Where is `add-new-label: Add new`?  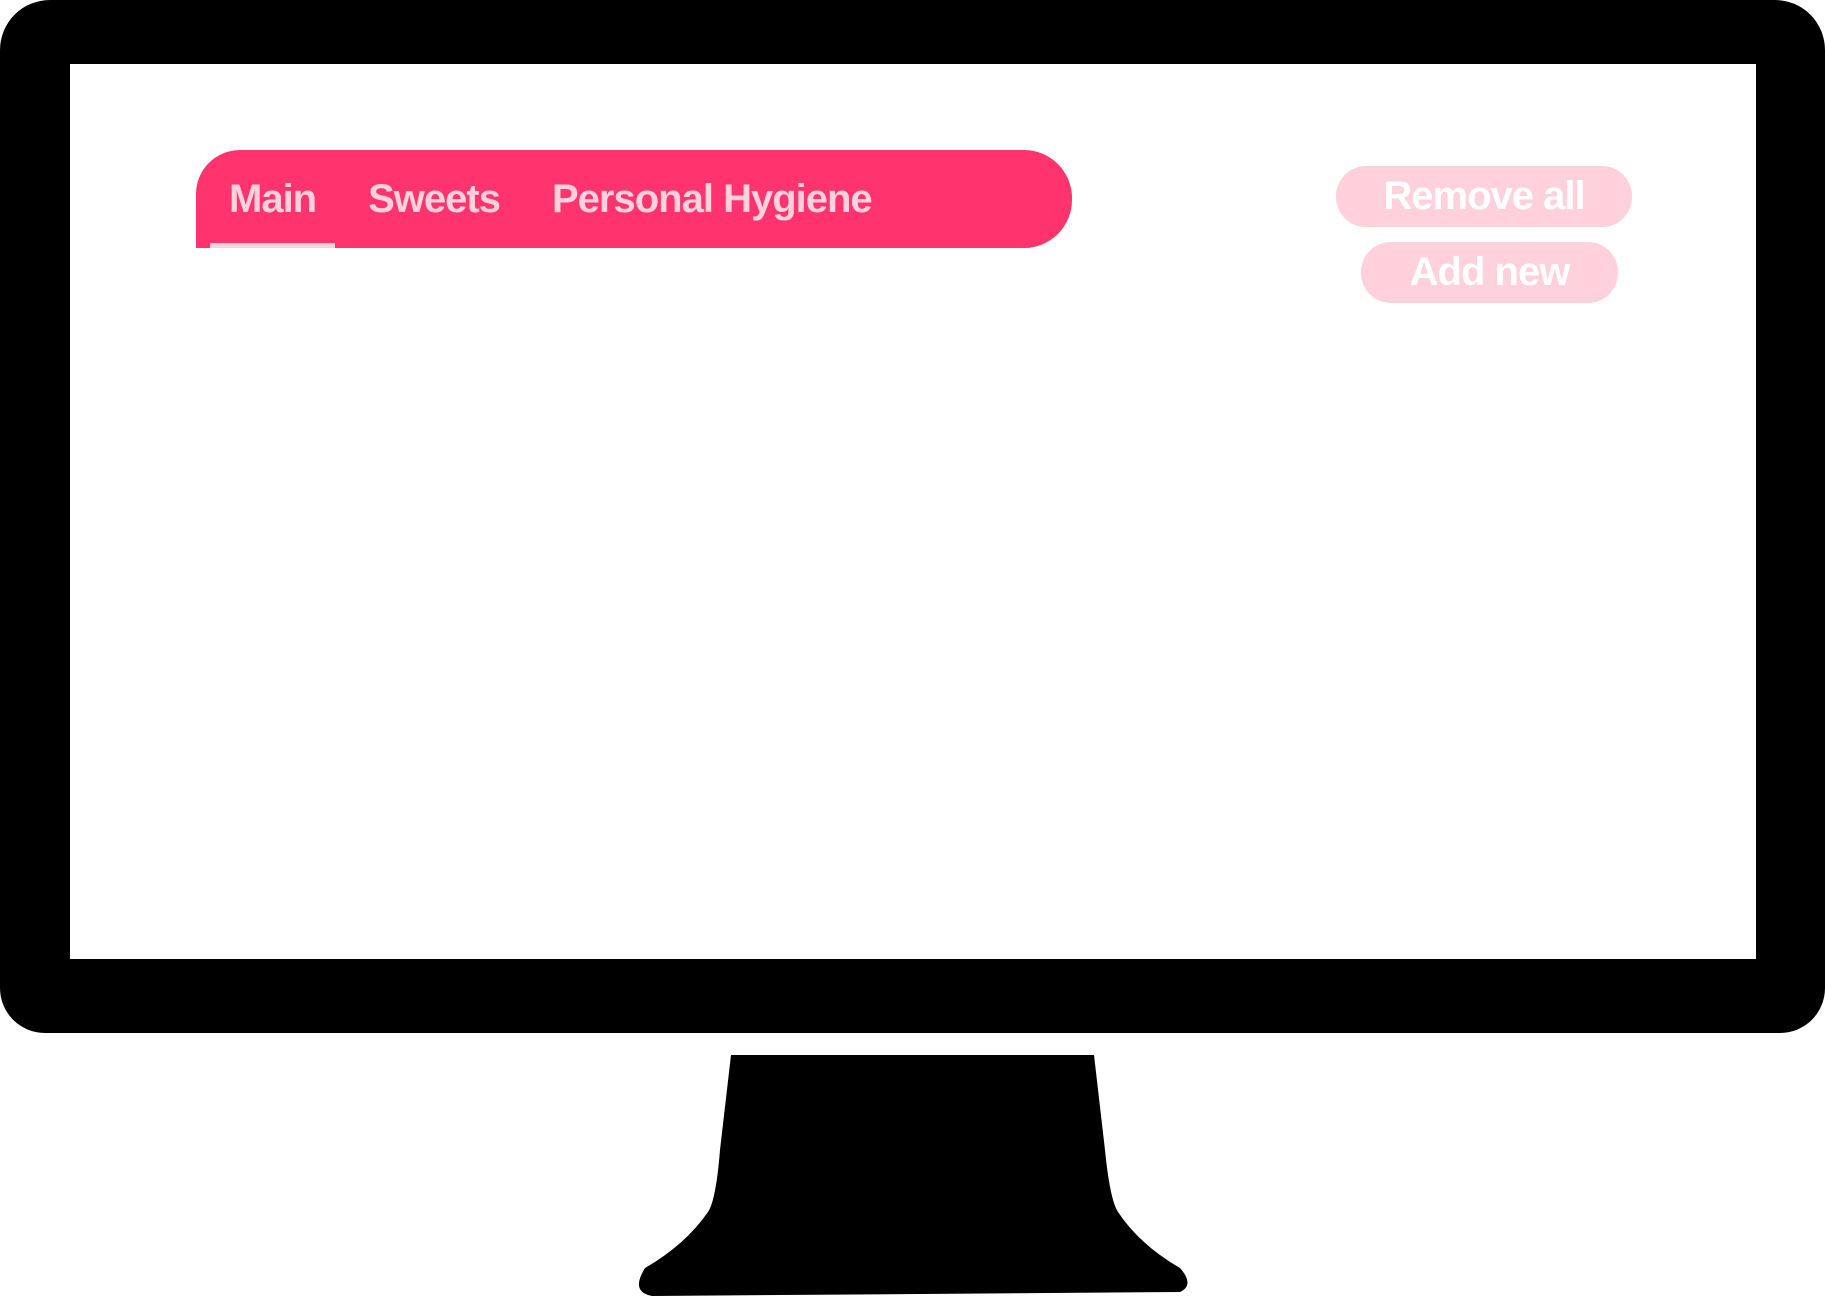
add-new-label: Add new is located at coordinates (1490, 272).